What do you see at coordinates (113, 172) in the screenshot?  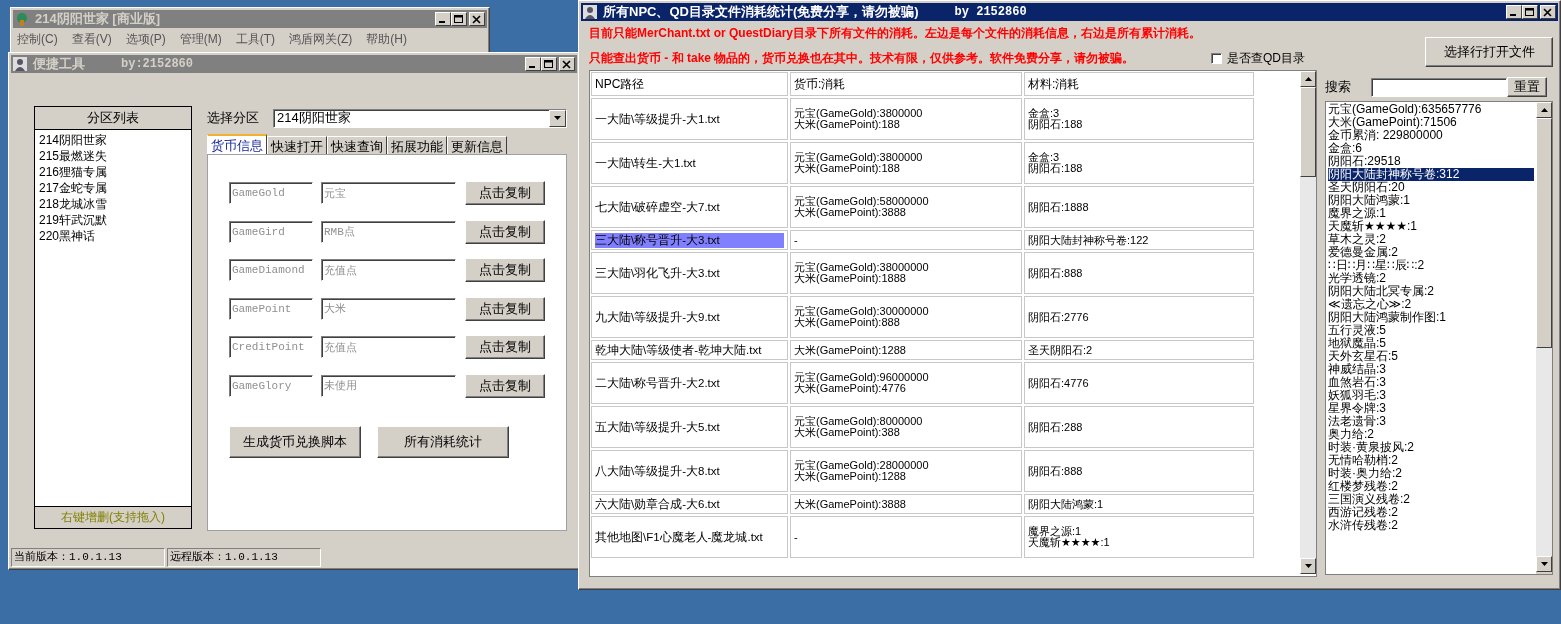 I see `list-item: 216狸猫专属` at bounding box center [113, 172].